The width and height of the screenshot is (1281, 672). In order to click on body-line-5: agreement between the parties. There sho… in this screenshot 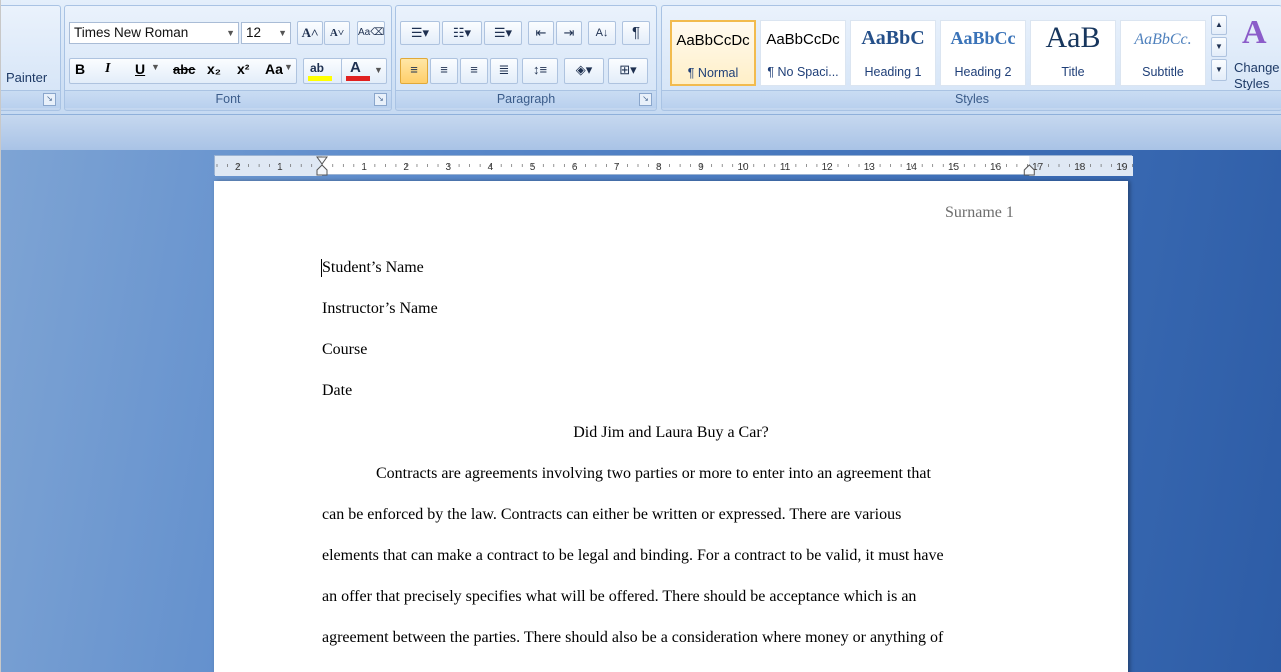, I will do `click(633, 637)`.